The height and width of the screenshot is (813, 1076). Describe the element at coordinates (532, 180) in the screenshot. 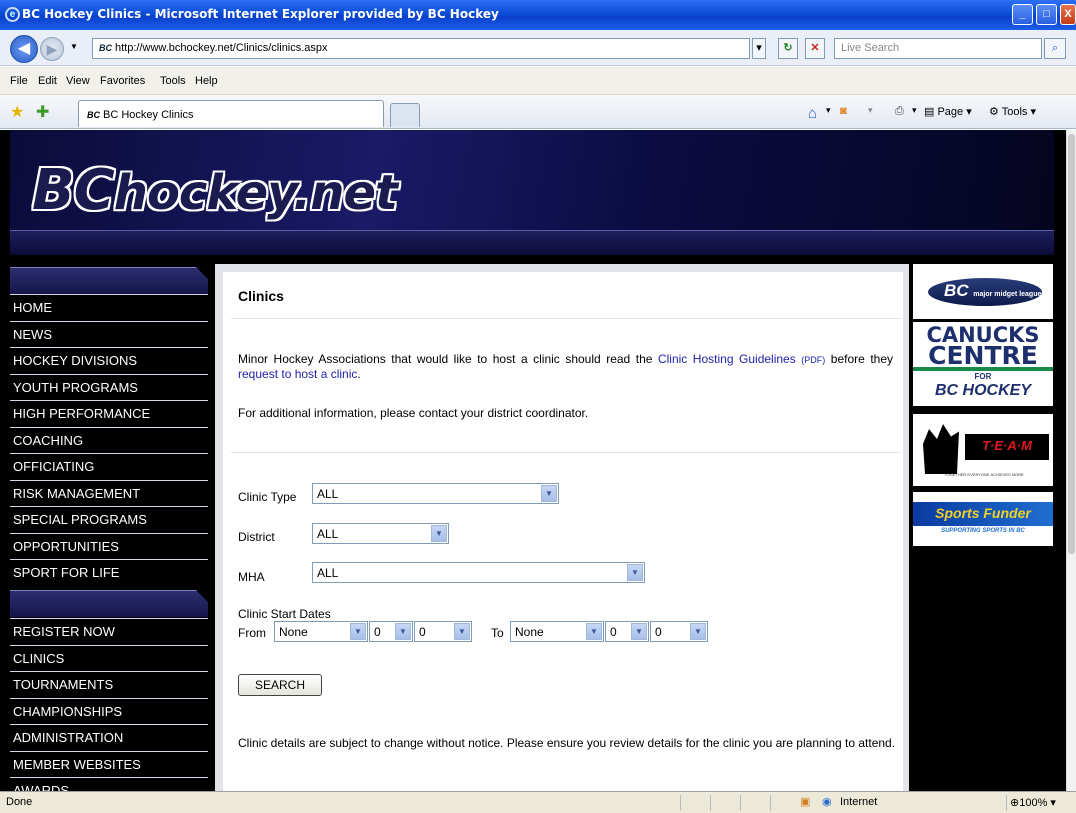

I see `site-banner: BChockey.net` at that location.